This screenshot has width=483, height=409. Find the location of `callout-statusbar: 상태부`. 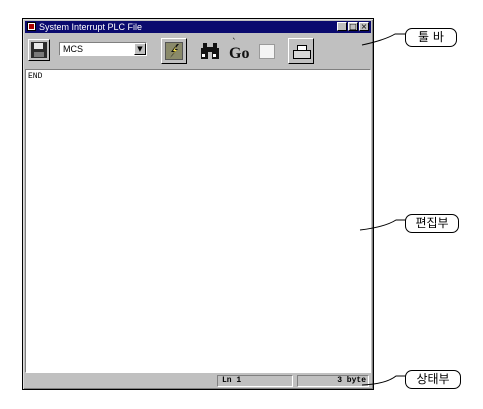

callout-statusbar: 상태부 is located at coordinates (433, 379).